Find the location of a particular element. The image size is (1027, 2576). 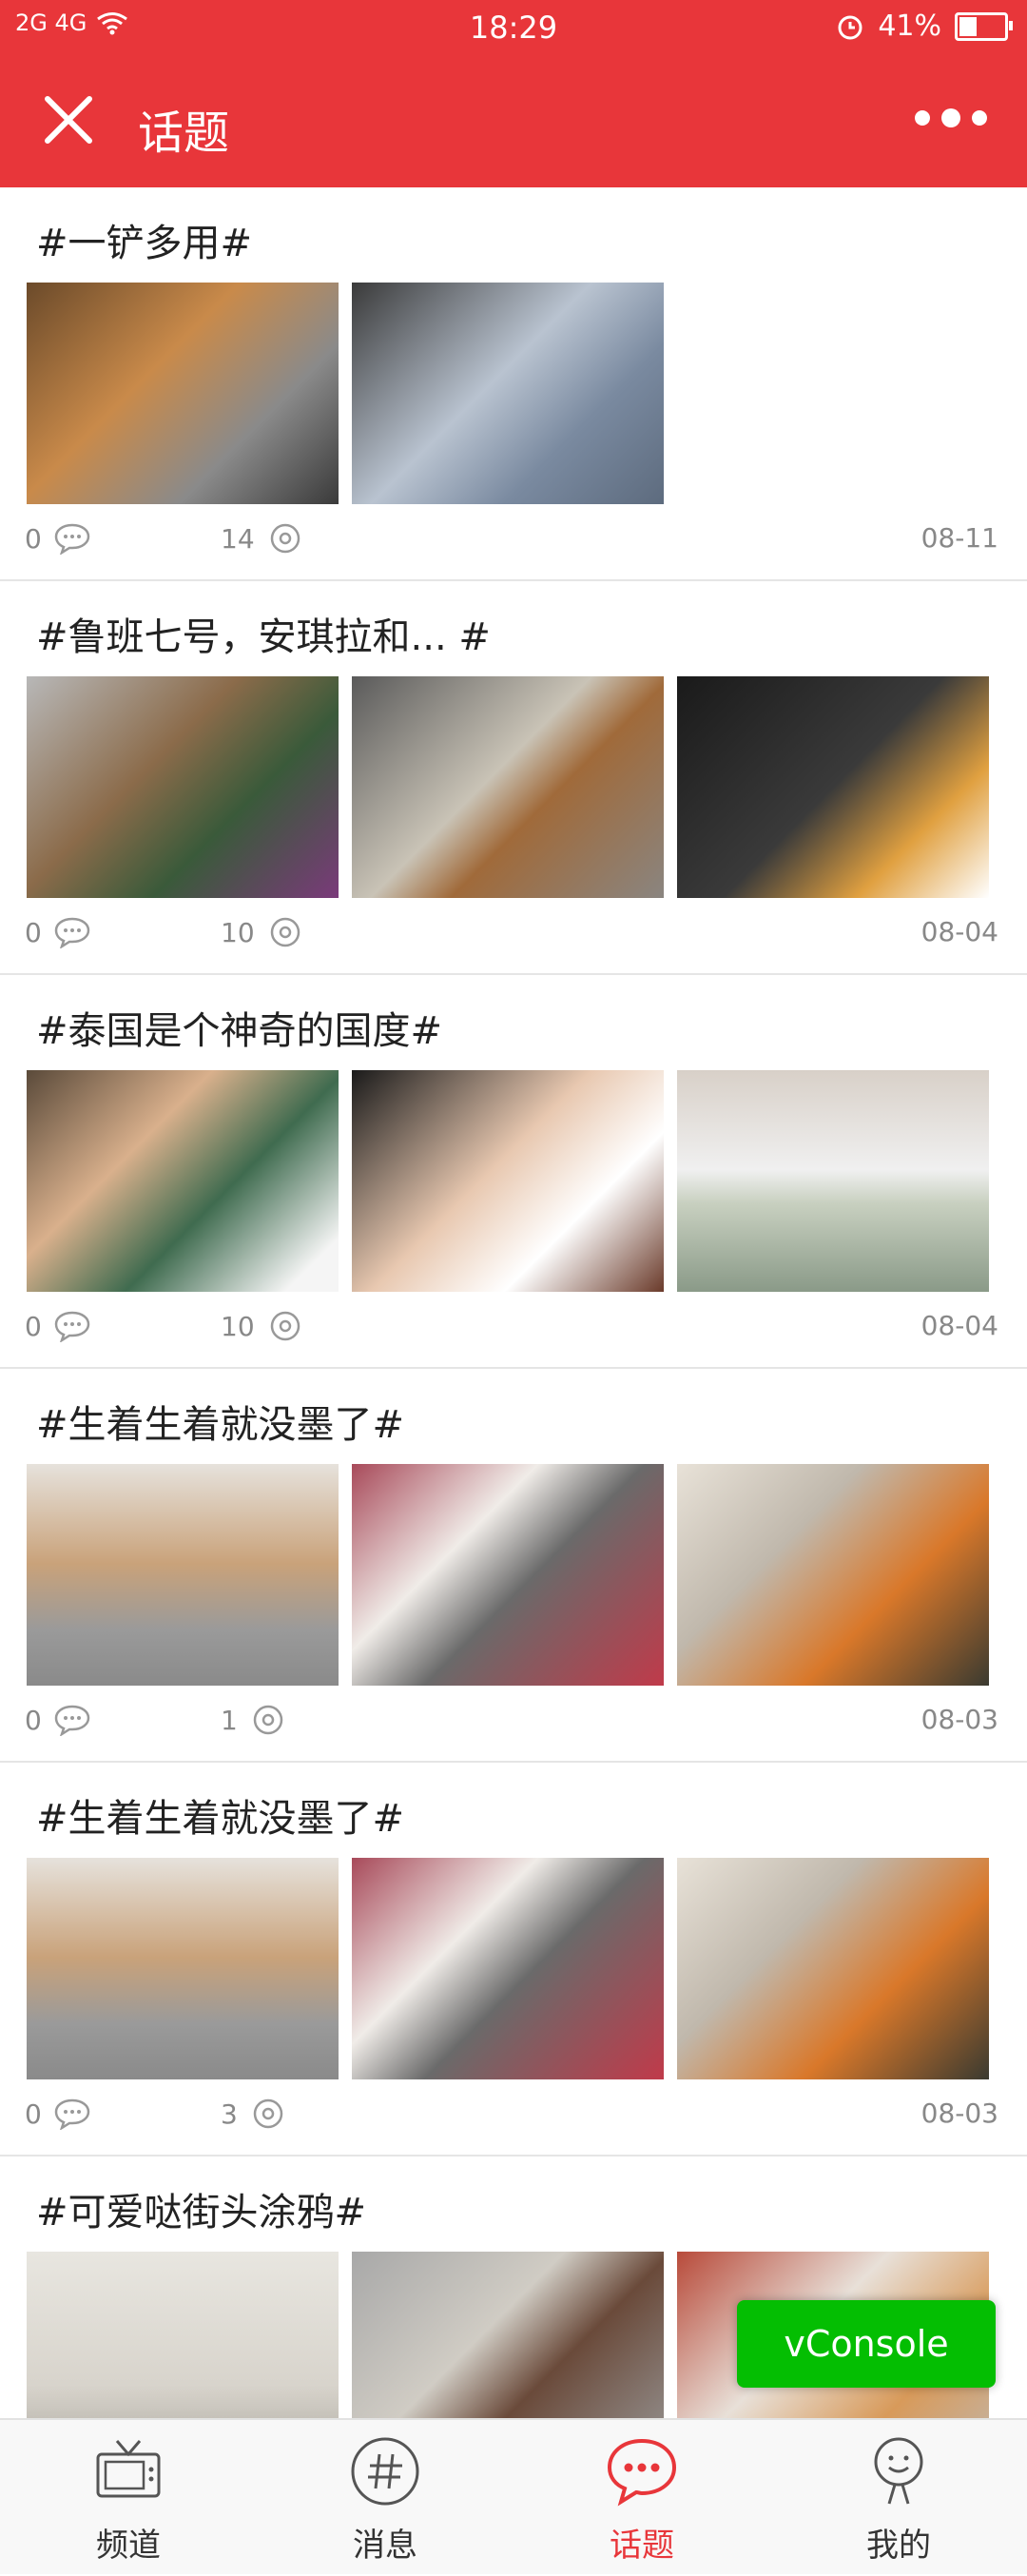

tab-label: 频道 is located at coordinates (128, 2546).